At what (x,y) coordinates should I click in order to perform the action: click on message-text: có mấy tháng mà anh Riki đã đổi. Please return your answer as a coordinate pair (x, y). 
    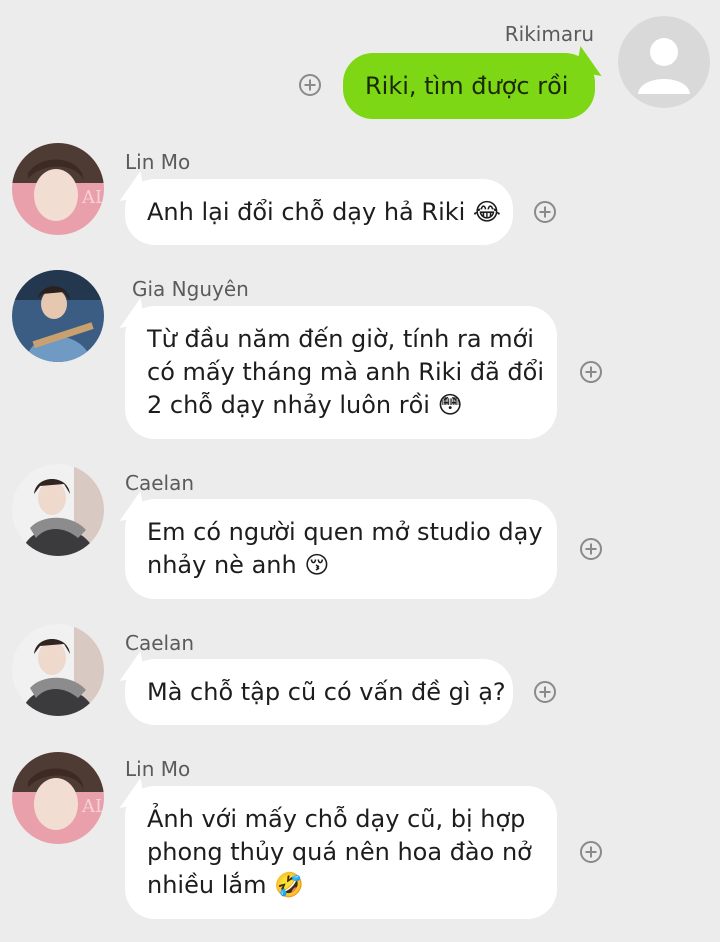
    Looking at the image, I should click on (345, 372).